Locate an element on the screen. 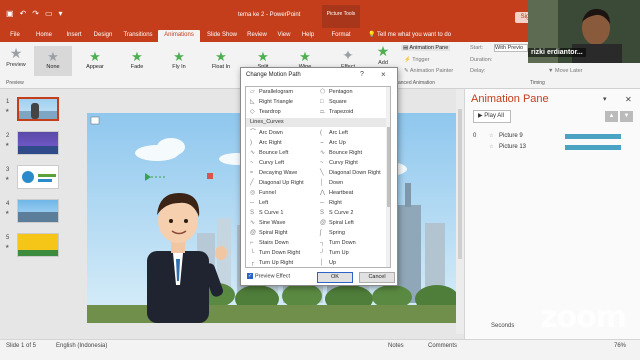 The image size is (640, 360). motion-path-option: ⏢ Trapezoid is located at coordinates (336, 112).